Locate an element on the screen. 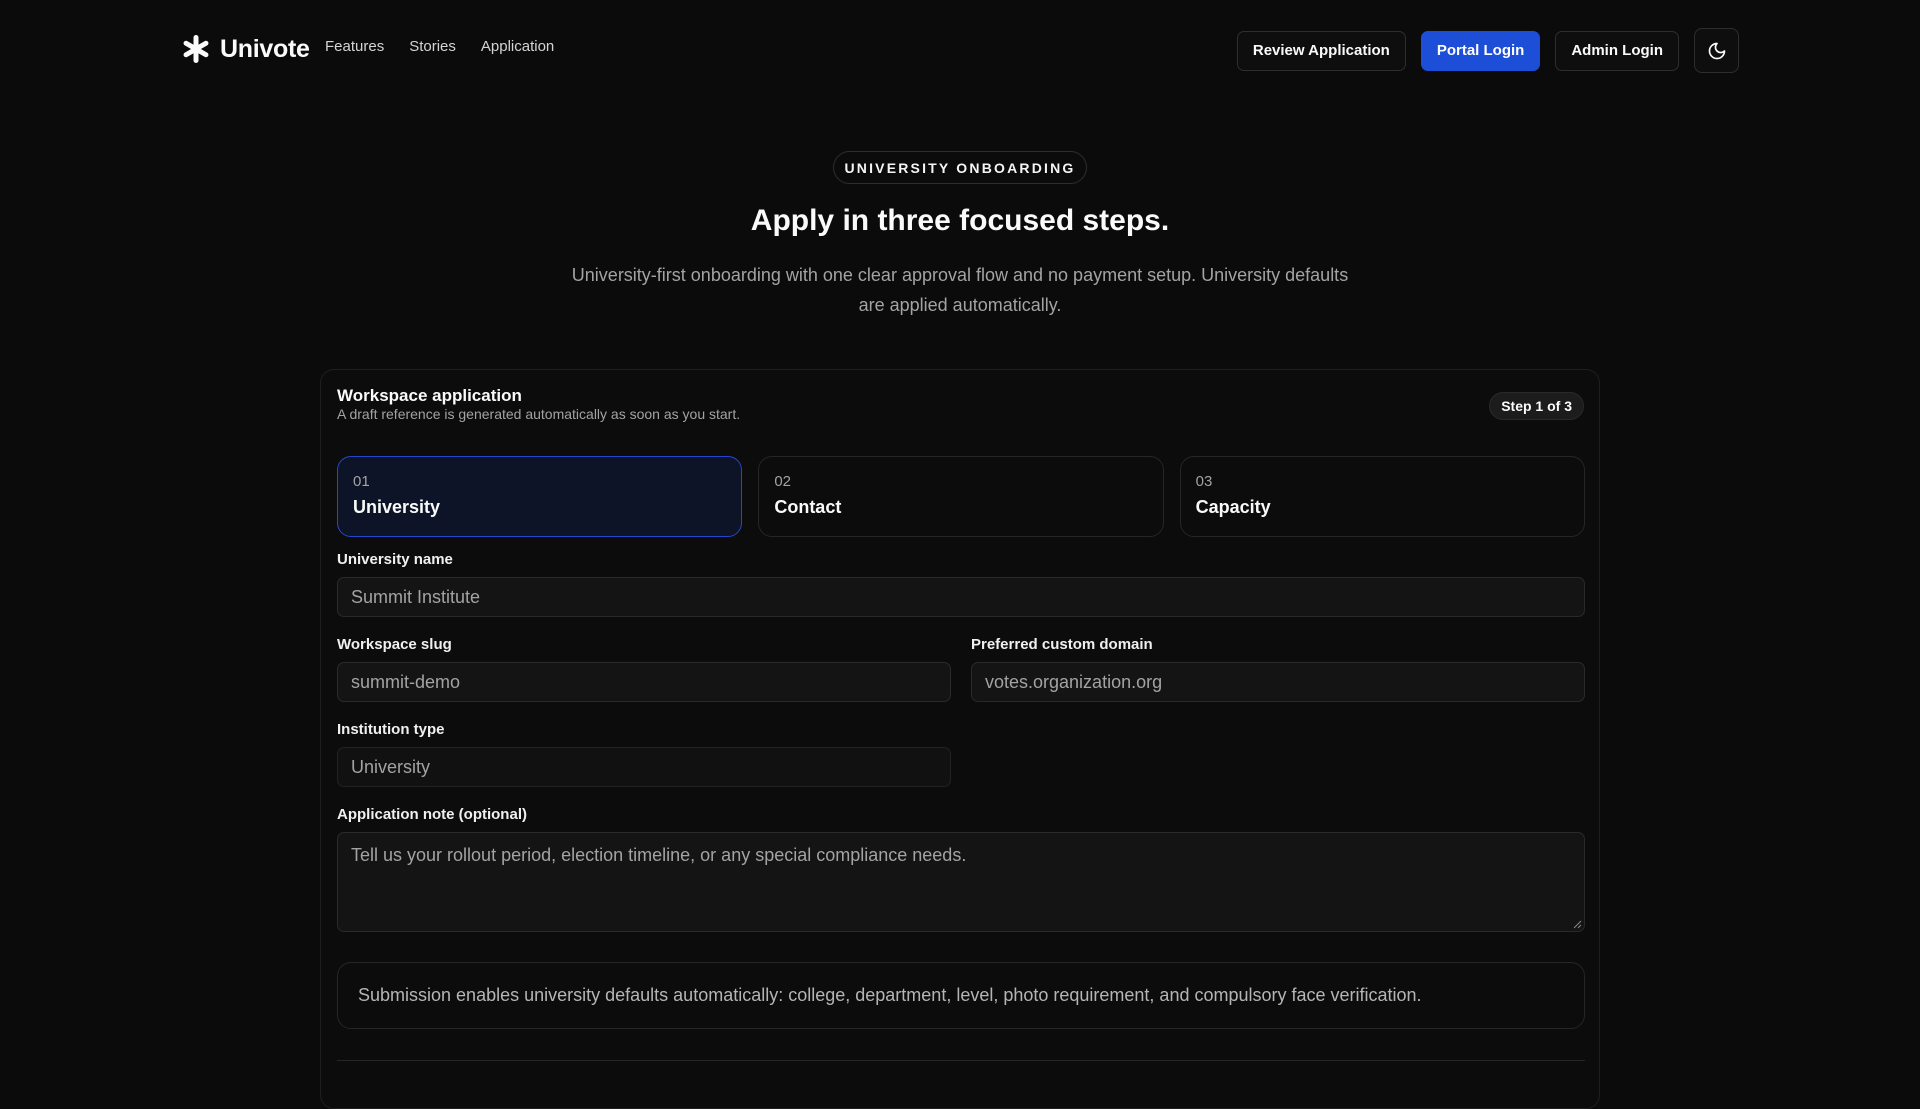  step-label: University is located at coordinates (397, 507).